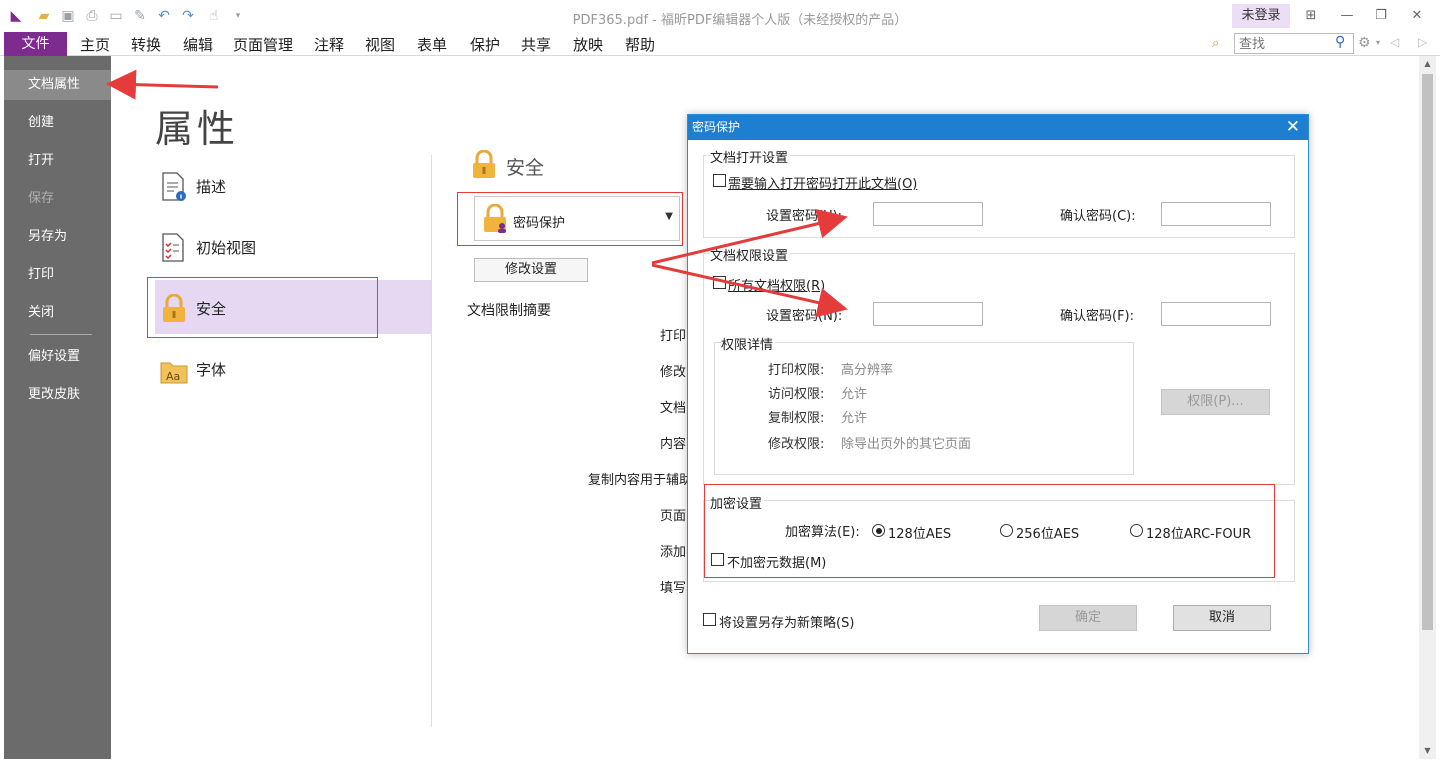 This screenshot has width=1440, height=767. Describe the element at coordinates (1378, 42) in the screenshot. I see `settings-dropdown-icon: ▾` at that location.